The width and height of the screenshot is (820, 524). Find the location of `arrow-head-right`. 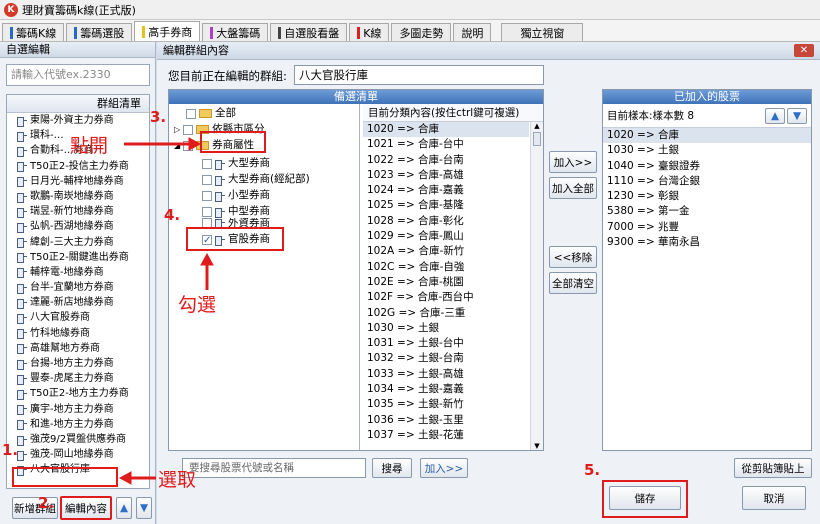

arrow-head-right is located at coordinates (195, 144).